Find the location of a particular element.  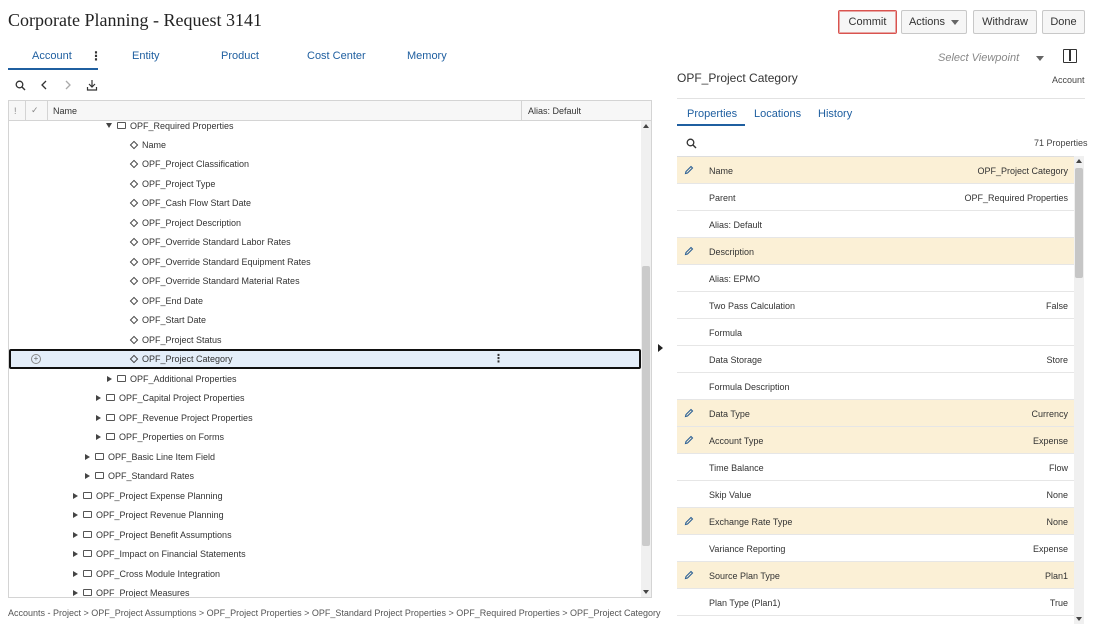

property-row: Skip Value None is located at coordinates (875, 494).